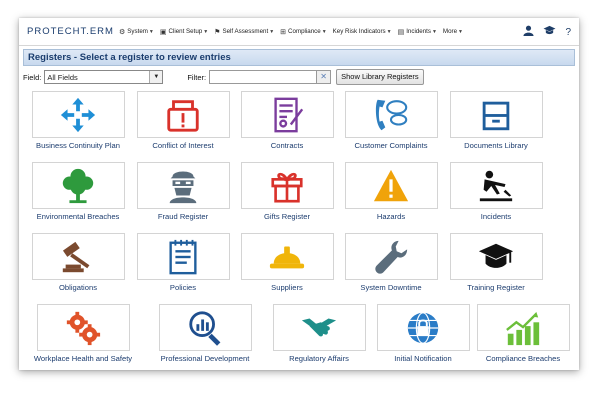 Image resolution: width=600 pixels, height=400 pixels. I want to click on menu-system: ⚙ System ▼, so click(136, 32).